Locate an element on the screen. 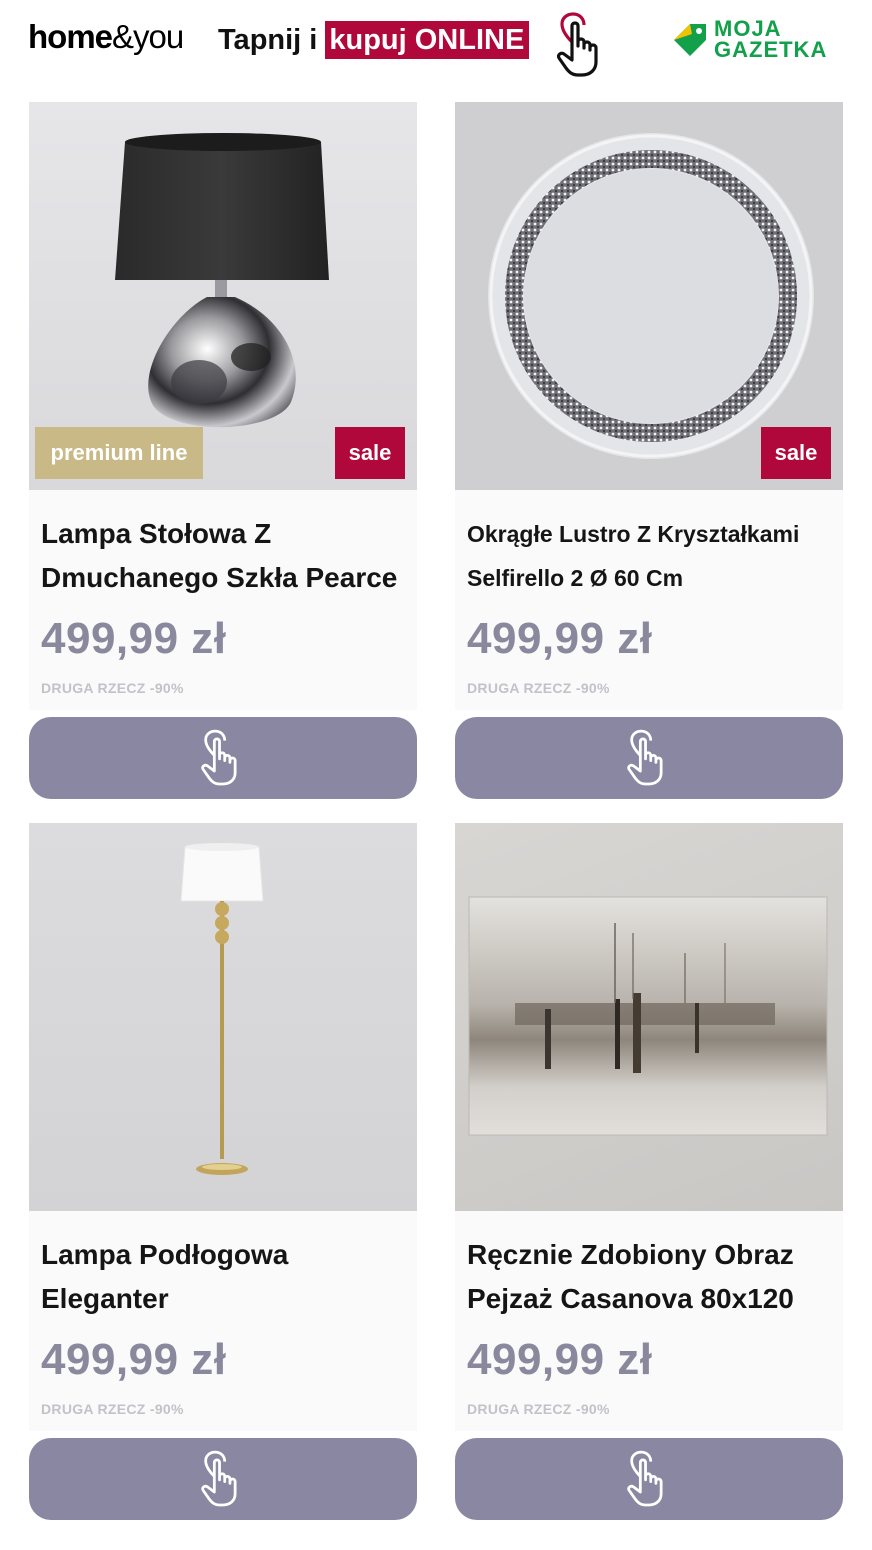 Image resolution: width=872 pixels, height=1550 pixels. premium-line-badge: premium line is located at coordinates (119, 453).